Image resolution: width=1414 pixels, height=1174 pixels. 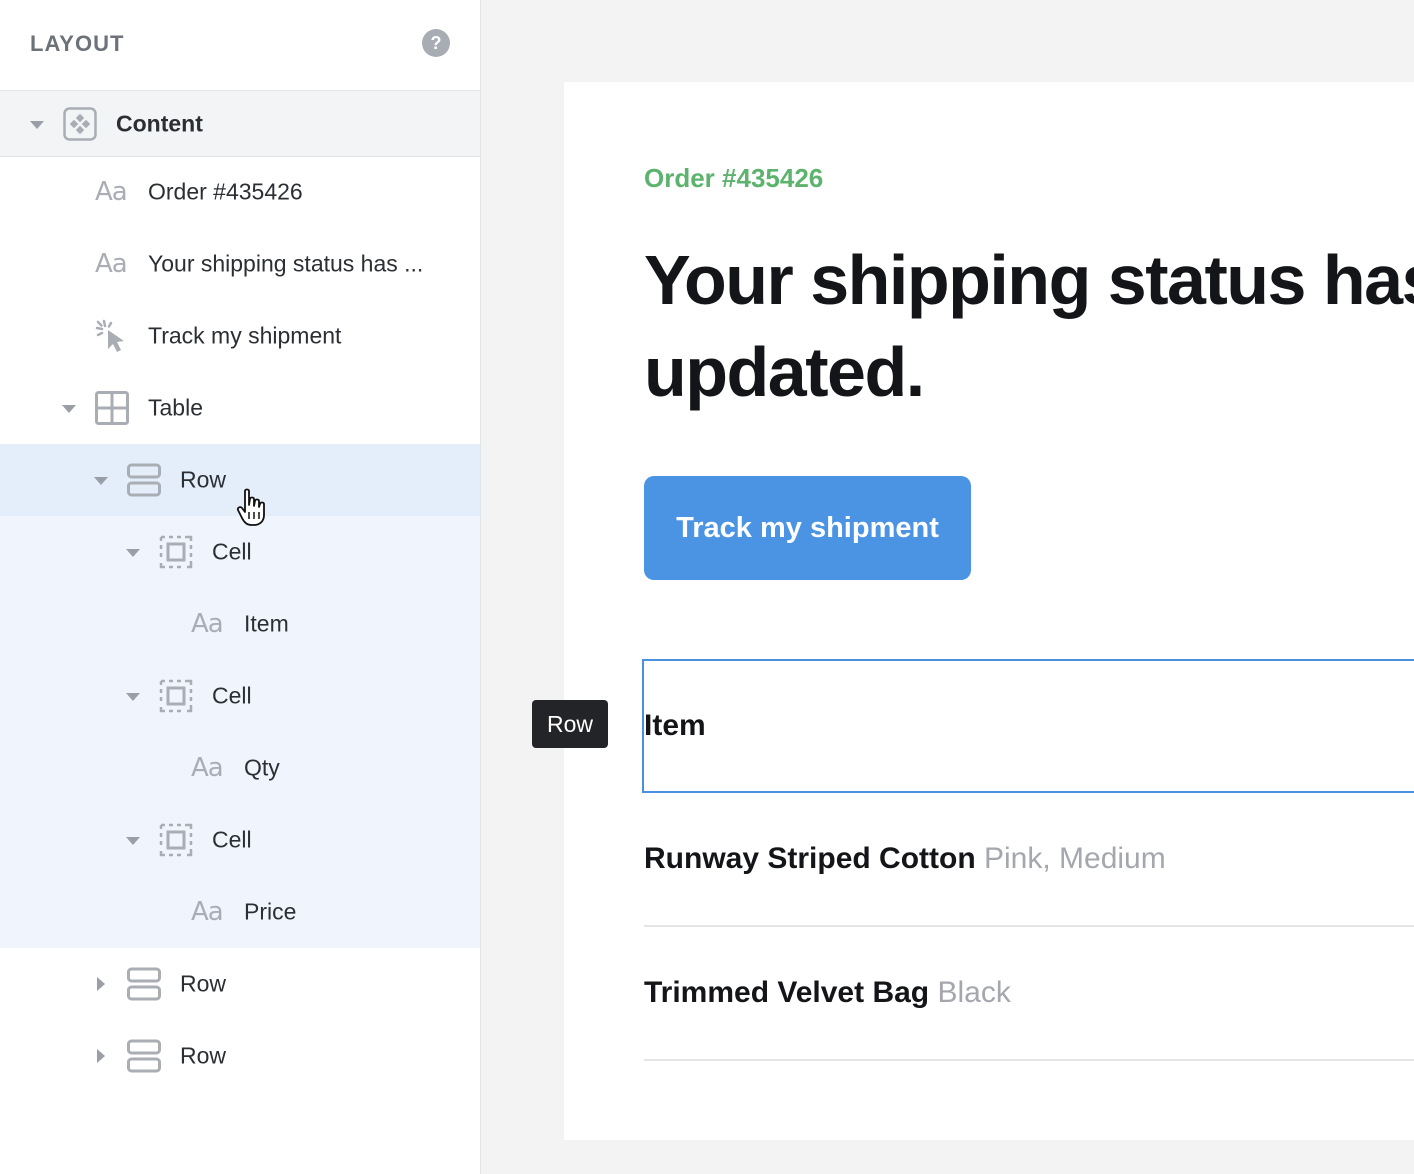 I want to click on tree-item-label: Qty, so click(x=262, y=767).